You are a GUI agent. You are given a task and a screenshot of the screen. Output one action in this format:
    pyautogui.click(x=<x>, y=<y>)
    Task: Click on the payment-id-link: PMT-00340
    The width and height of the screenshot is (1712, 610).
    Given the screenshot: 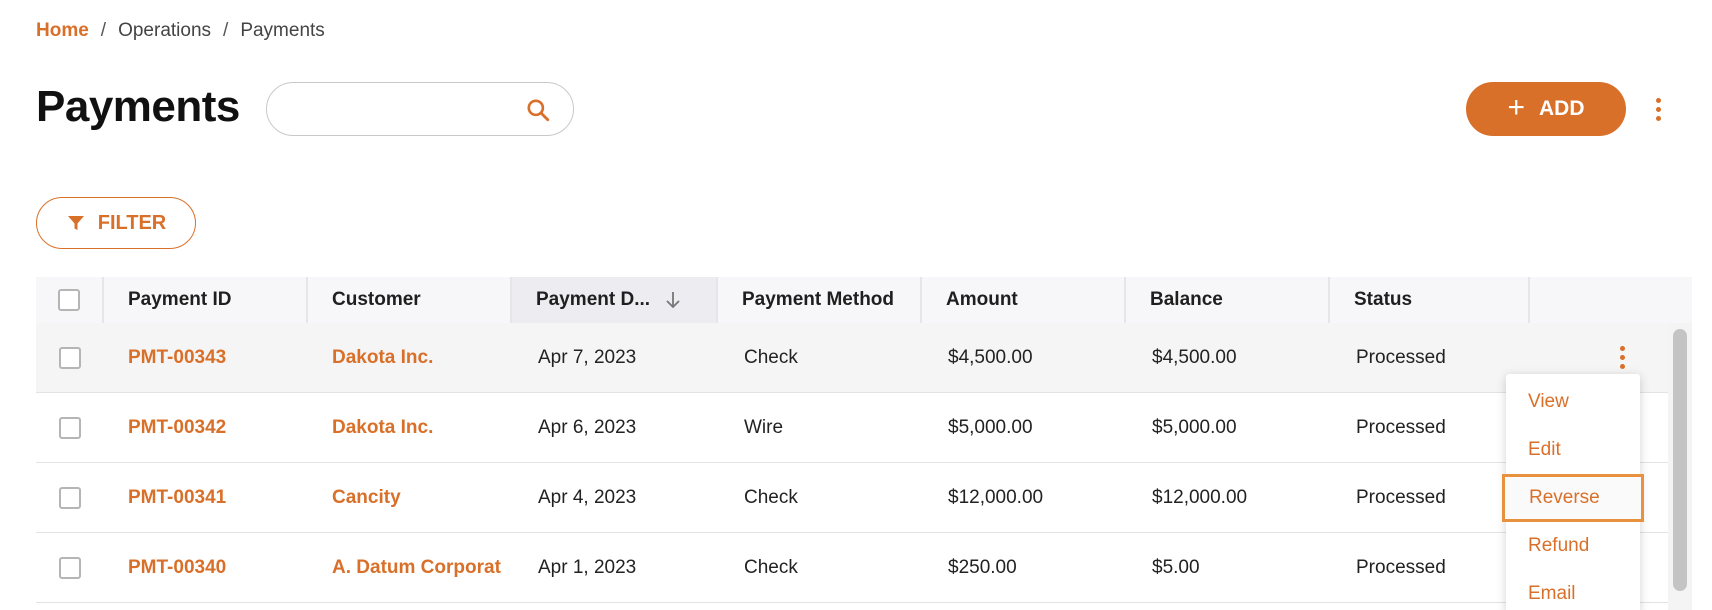 What is the action you would take?
    pyautogui.click(x=206, y=567)
    